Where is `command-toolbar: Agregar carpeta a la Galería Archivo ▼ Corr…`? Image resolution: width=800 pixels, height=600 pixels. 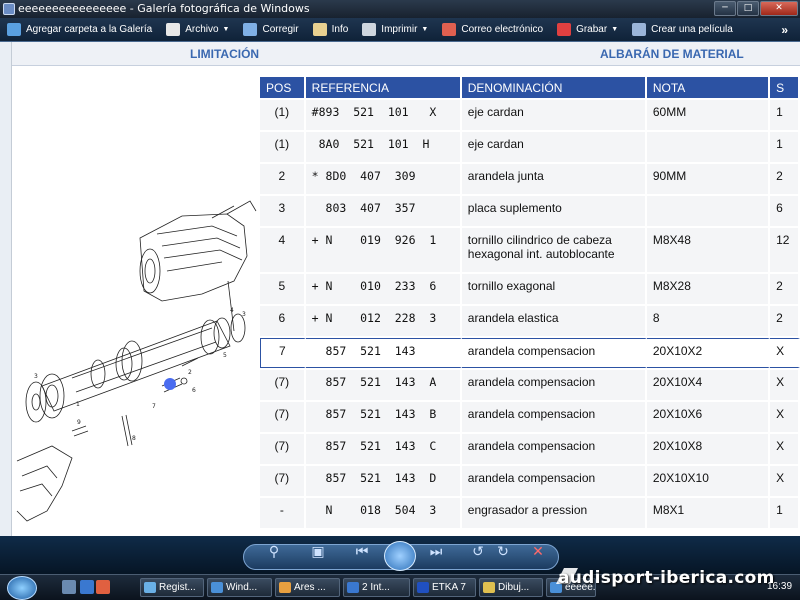
command-toolbar: Agregar carpeta a la Galería Archivo ▼ Corr… is located at coordinates (400, 30).